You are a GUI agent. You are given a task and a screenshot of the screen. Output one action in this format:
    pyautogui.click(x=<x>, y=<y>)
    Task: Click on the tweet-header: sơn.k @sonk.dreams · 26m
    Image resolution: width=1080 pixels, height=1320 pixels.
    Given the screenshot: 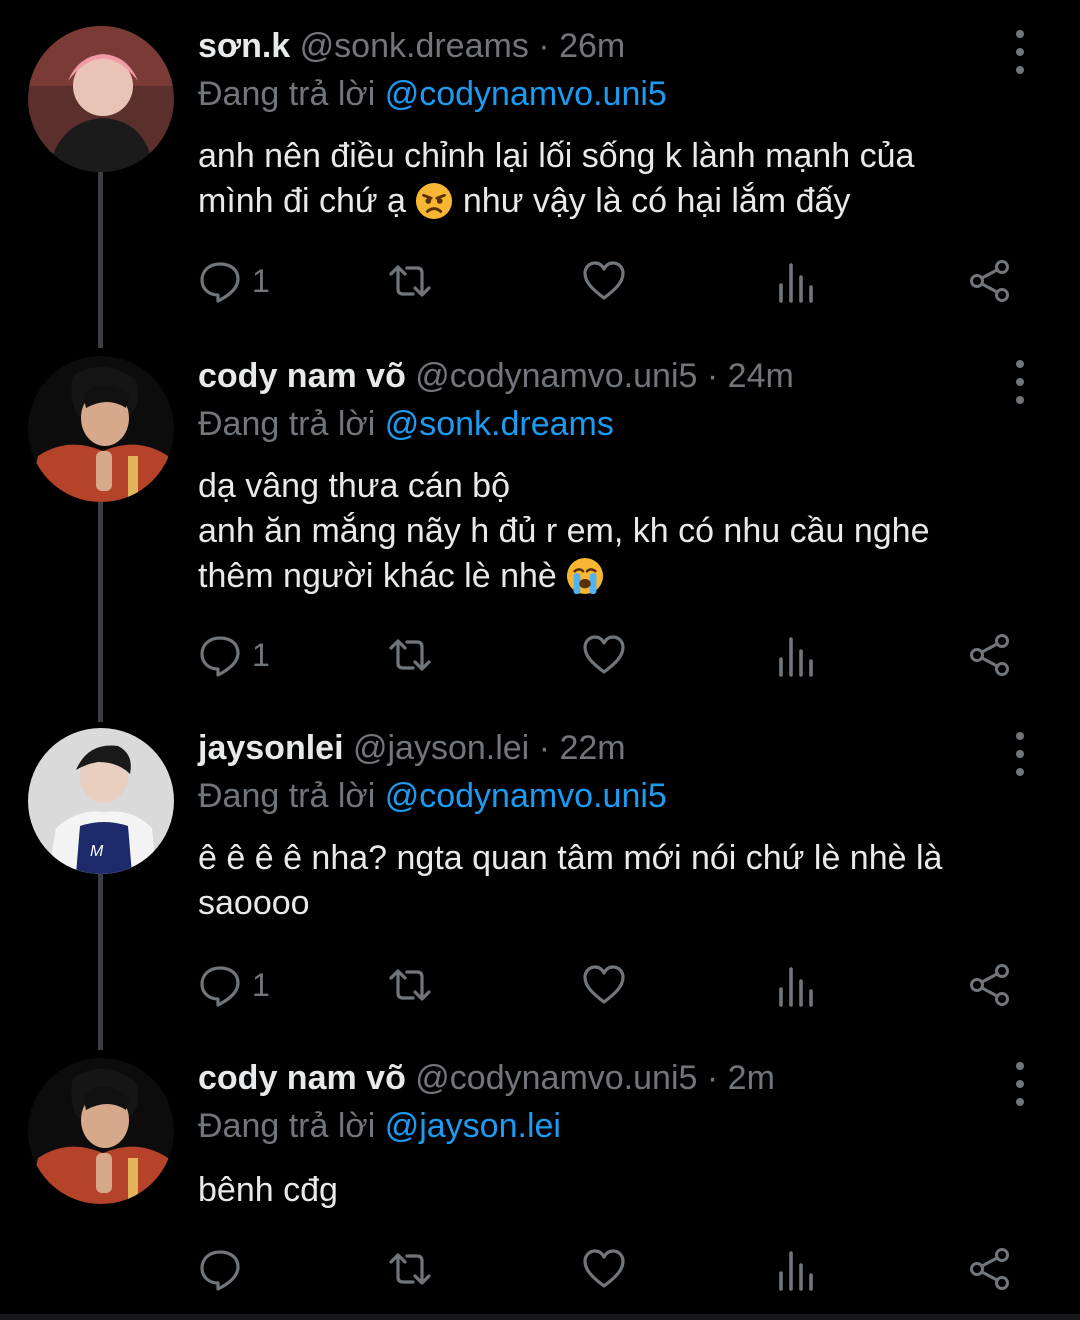 What is the action you would take?
    pyautogui.click(x=411, y=46)
    